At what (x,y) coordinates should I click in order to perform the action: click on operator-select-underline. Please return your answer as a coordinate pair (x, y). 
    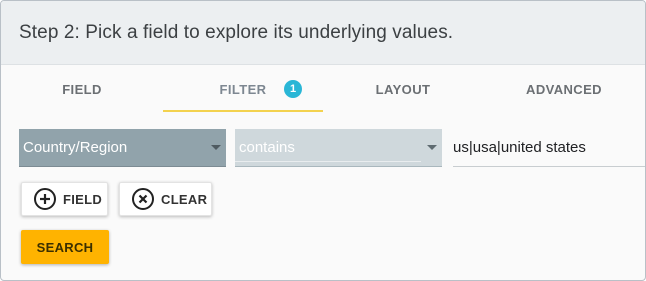
    Looking at the image, I should click on (328, 161).